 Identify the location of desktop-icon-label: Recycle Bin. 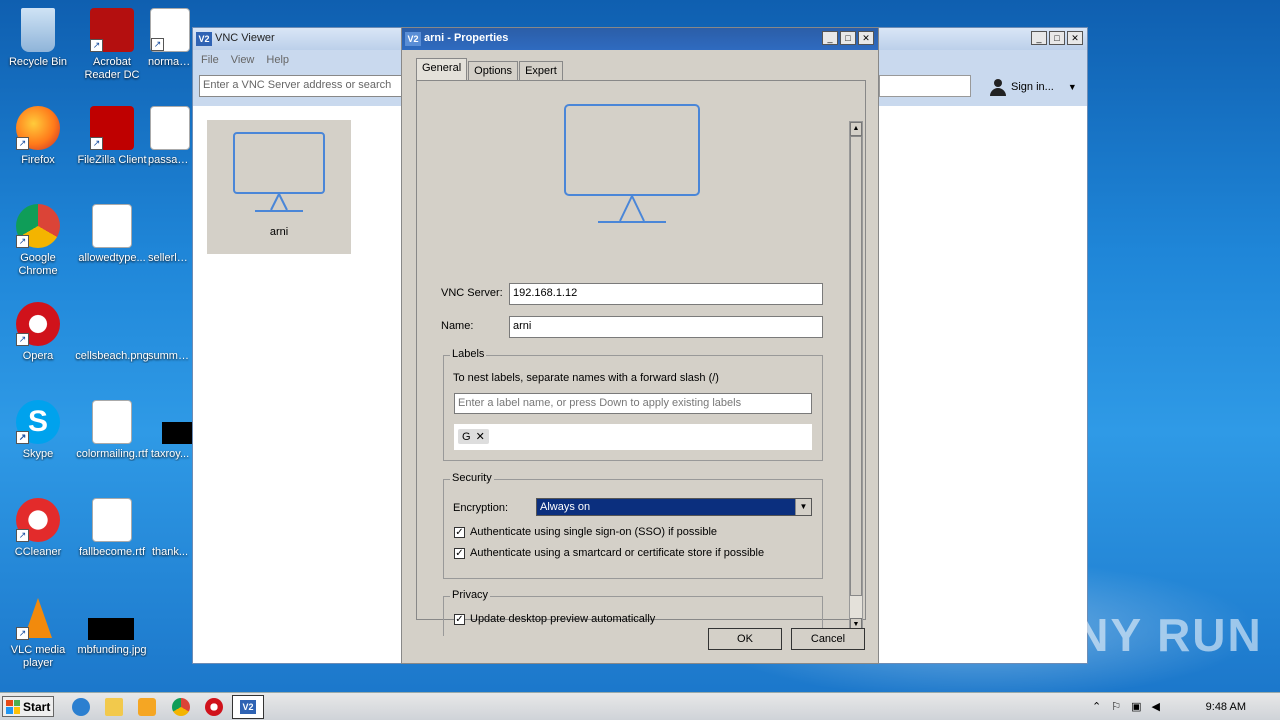
(38, 62).